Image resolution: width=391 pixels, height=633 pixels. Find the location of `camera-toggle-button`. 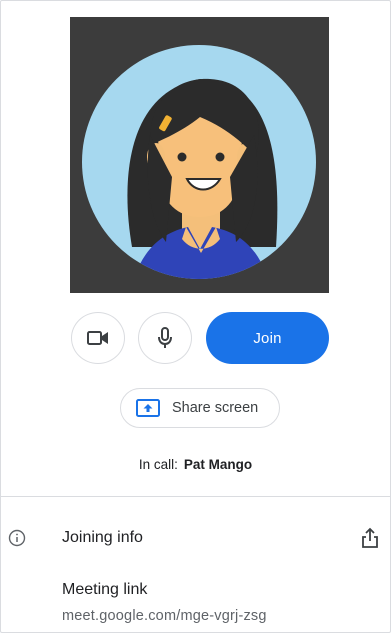

camera-toggle-button is located at coordinates (98, 338).